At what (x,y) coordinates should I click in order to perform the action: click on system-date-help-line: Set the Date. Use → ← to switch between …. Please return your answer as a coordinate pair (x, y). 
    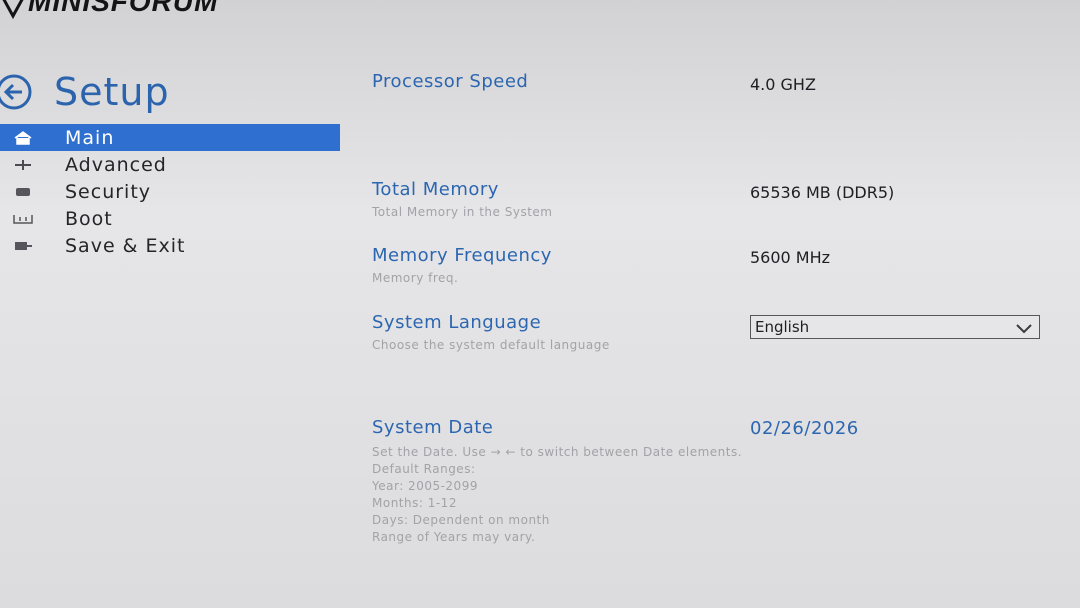
    Looking at the image, I should click on (557, 452).